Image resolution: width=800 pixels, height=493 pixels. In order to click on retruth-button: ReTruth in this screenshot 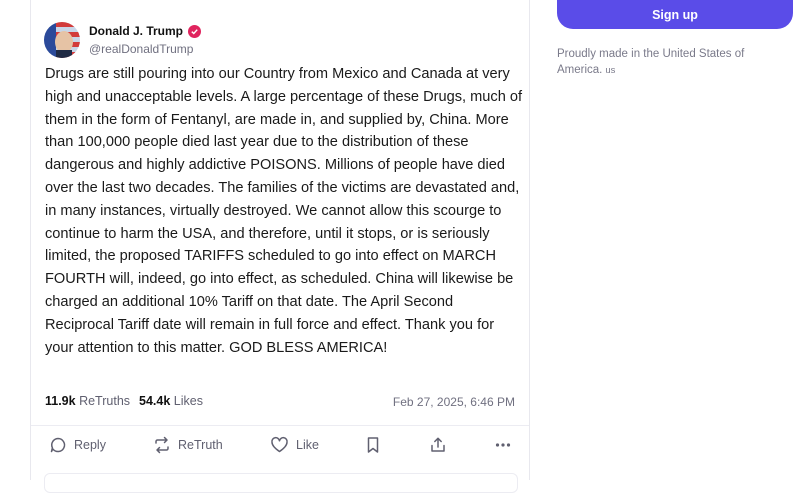, I will do `click(188, 445)`.